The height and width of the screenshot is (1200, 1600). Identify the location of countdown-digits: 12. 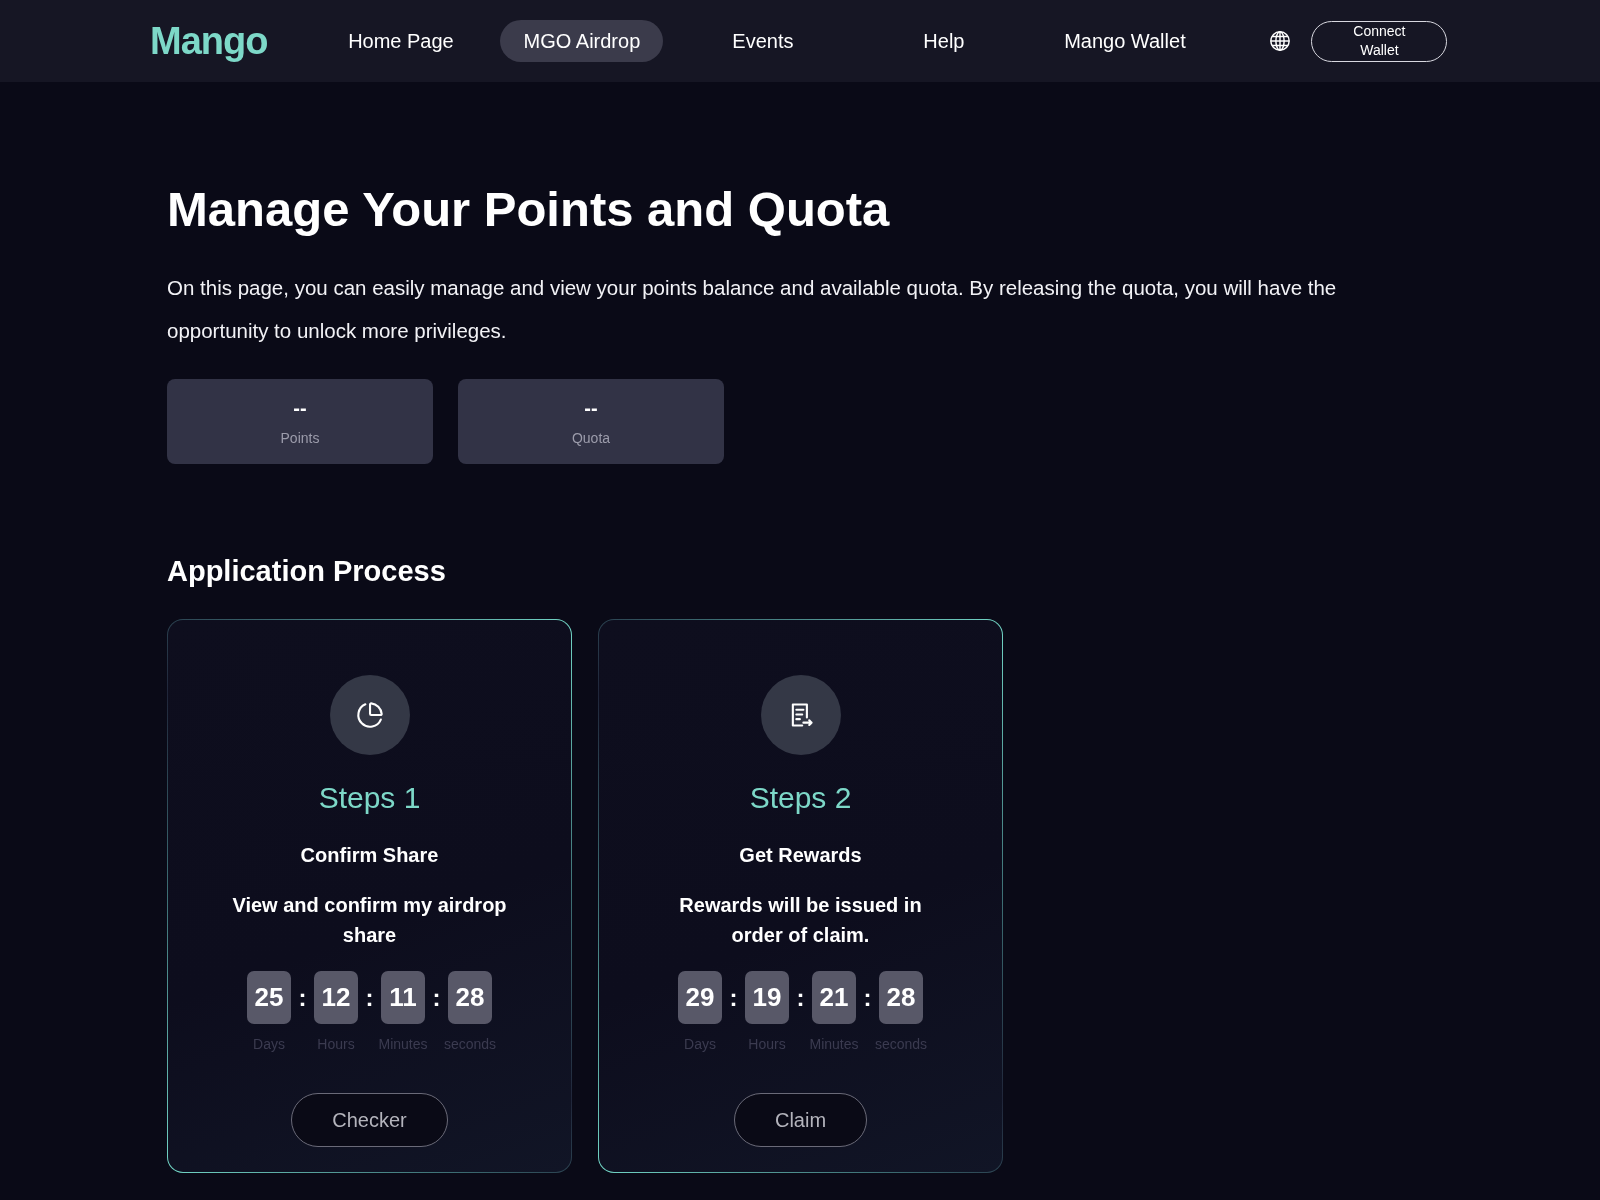
(336, 997).